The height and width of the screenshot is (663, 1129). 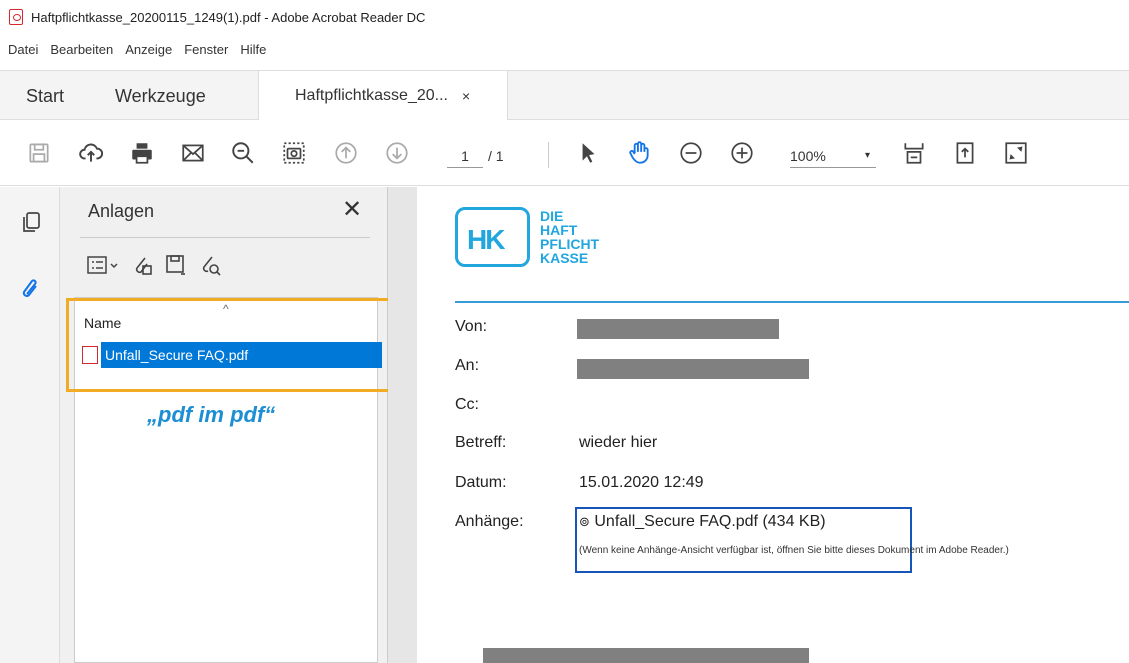 I want to click on page-total: / 1, so click(x=496, y=156).